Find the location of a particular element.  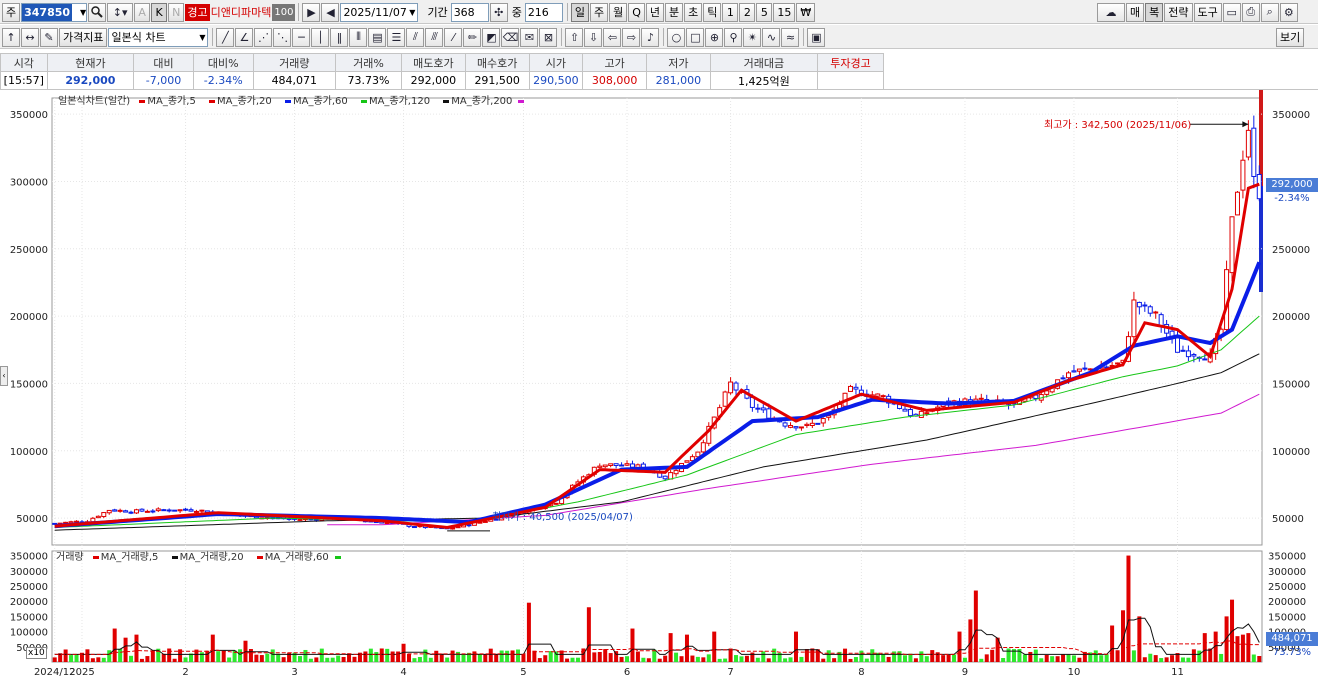

zoom-icon: ⊕ is located at coordinates (714, 37).